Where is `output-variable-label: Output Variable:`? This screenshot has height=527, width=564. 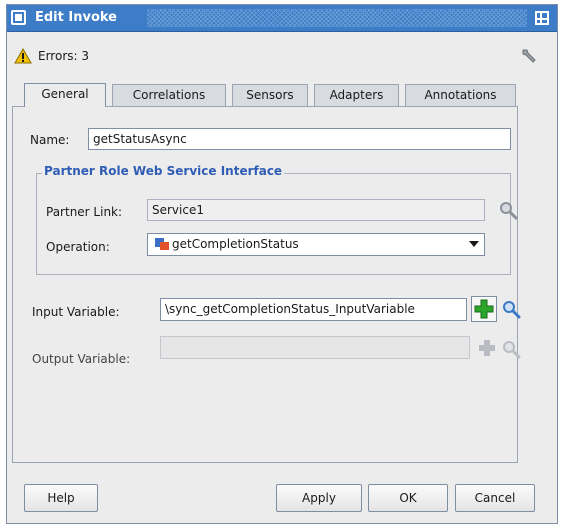
output-variable-label: Output Variable: is located at coordinates (81, 359).